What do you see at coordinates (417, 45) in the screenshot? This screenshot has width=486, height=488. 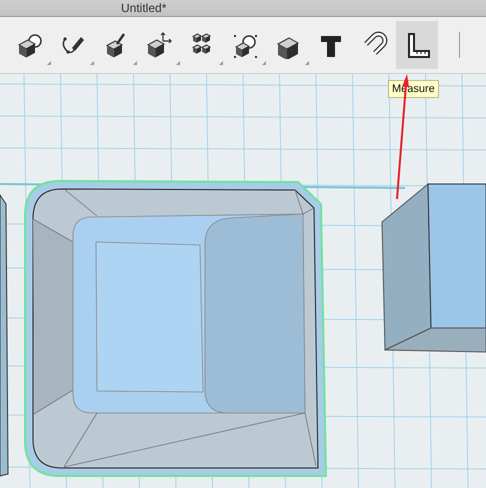 I see `toolbar-button` at bounding box center [417, 45].